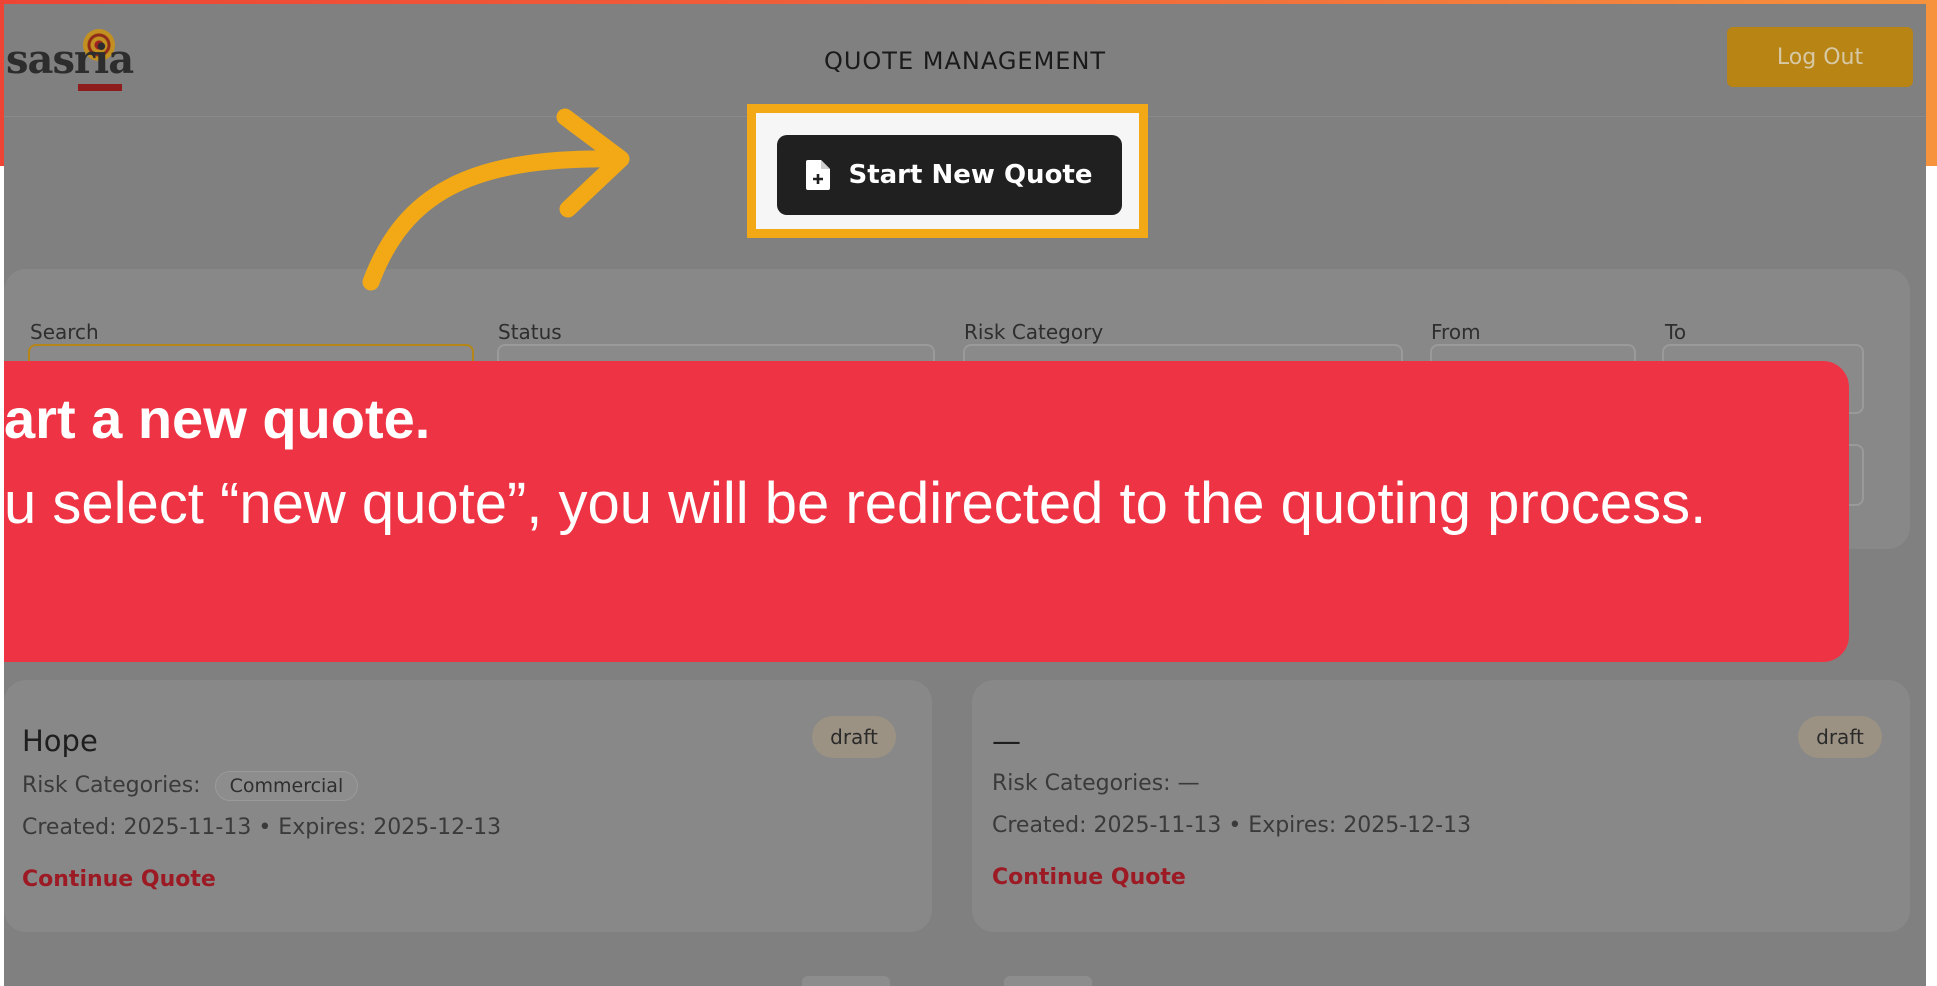 This screenshot has width=1937, height=986. Describe the element at coordinates (64, 332) in the screenshot. I see `search-label: Search` at that location.